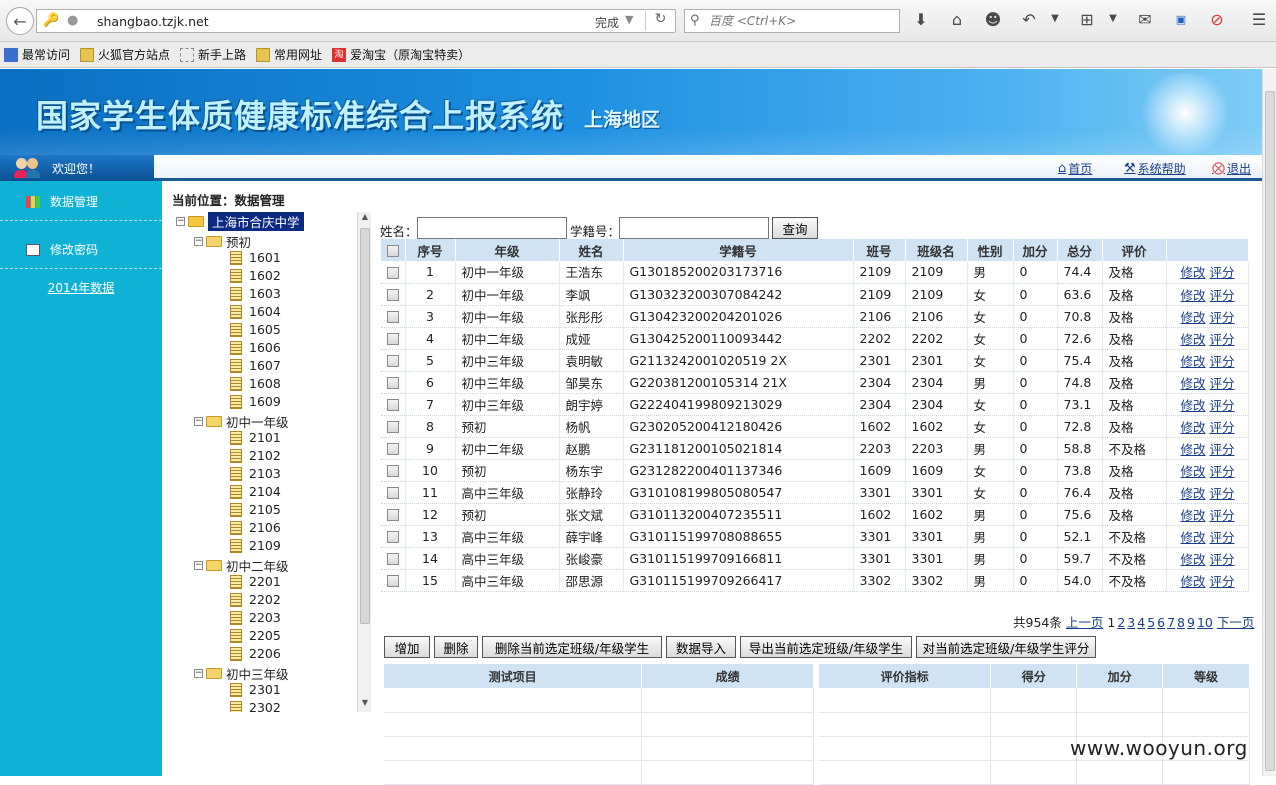 The width and height of the screenshot is (1276, 785). What do you see at coordinates (1205, 622) in the screenshot?
I see `page-link: 10` at bounding box center [1205, 622].